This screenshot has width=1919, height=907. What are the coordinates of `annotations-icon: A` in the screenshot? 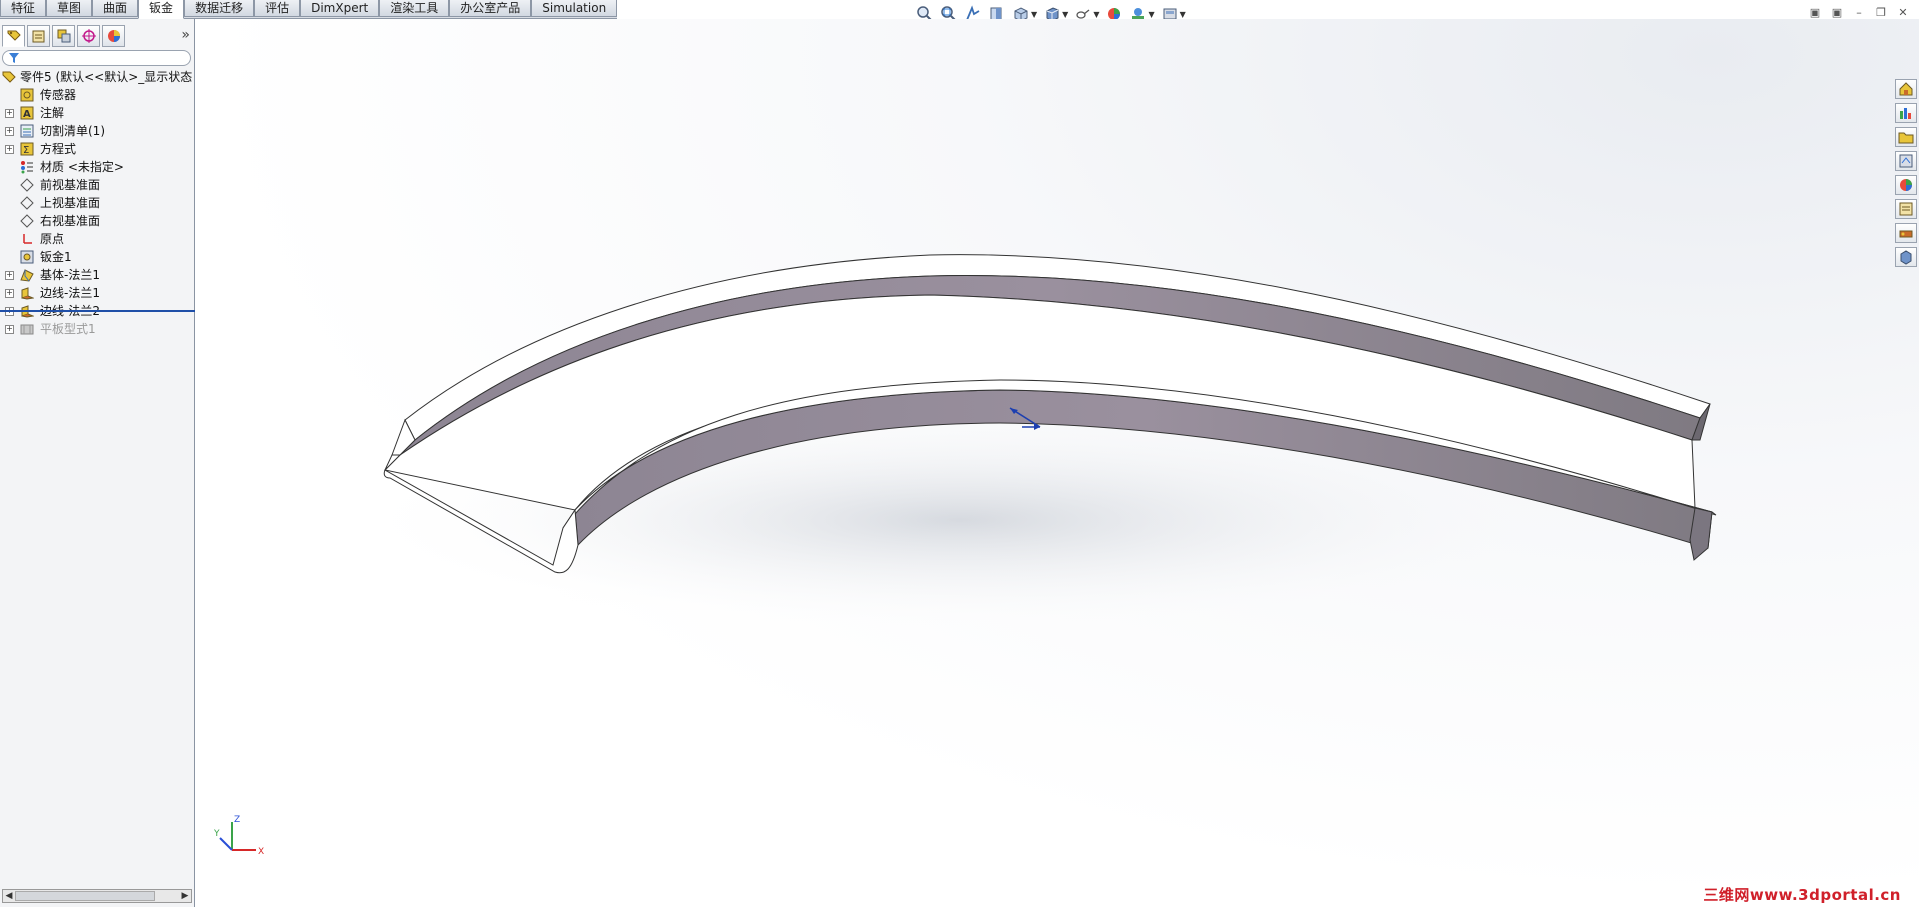 It's located at (27, 113).